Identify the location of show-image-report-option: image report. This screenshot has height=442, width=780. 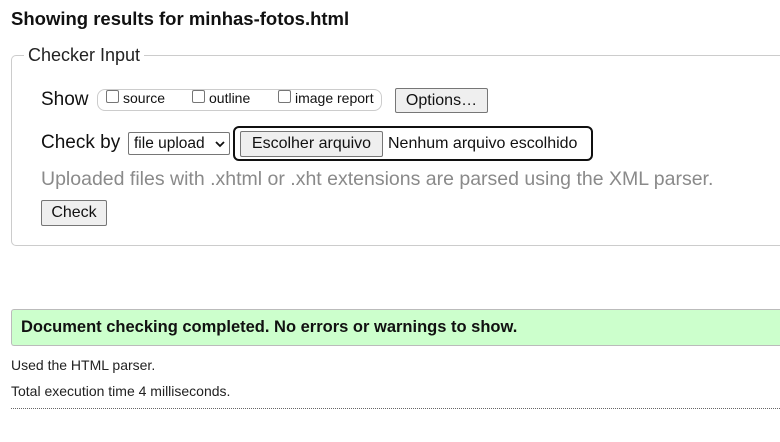
(326, 97).